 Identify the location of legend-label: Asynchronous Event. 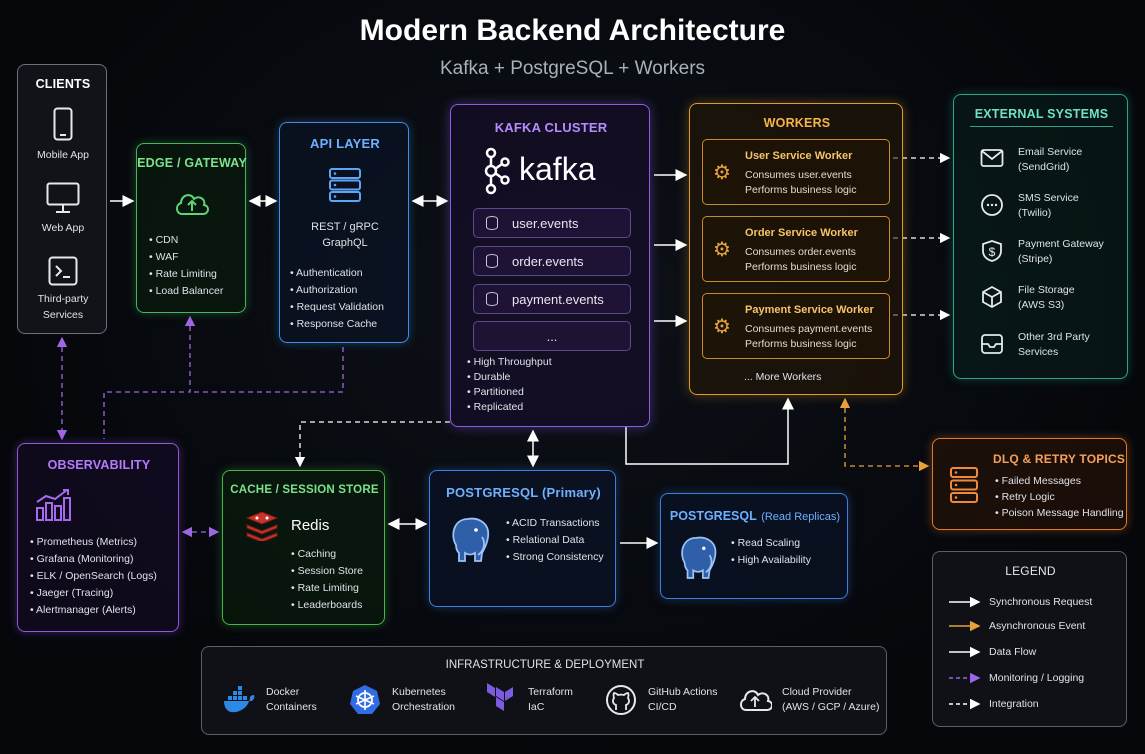
(1037, 626).